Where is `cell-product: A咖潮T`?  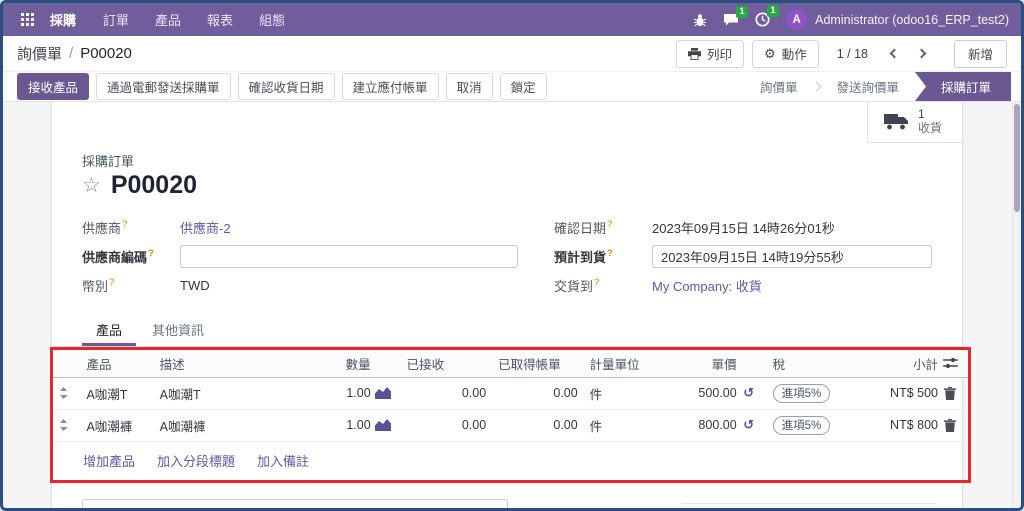
cell-product: A咖潮T is located at coordinates (117, 393).